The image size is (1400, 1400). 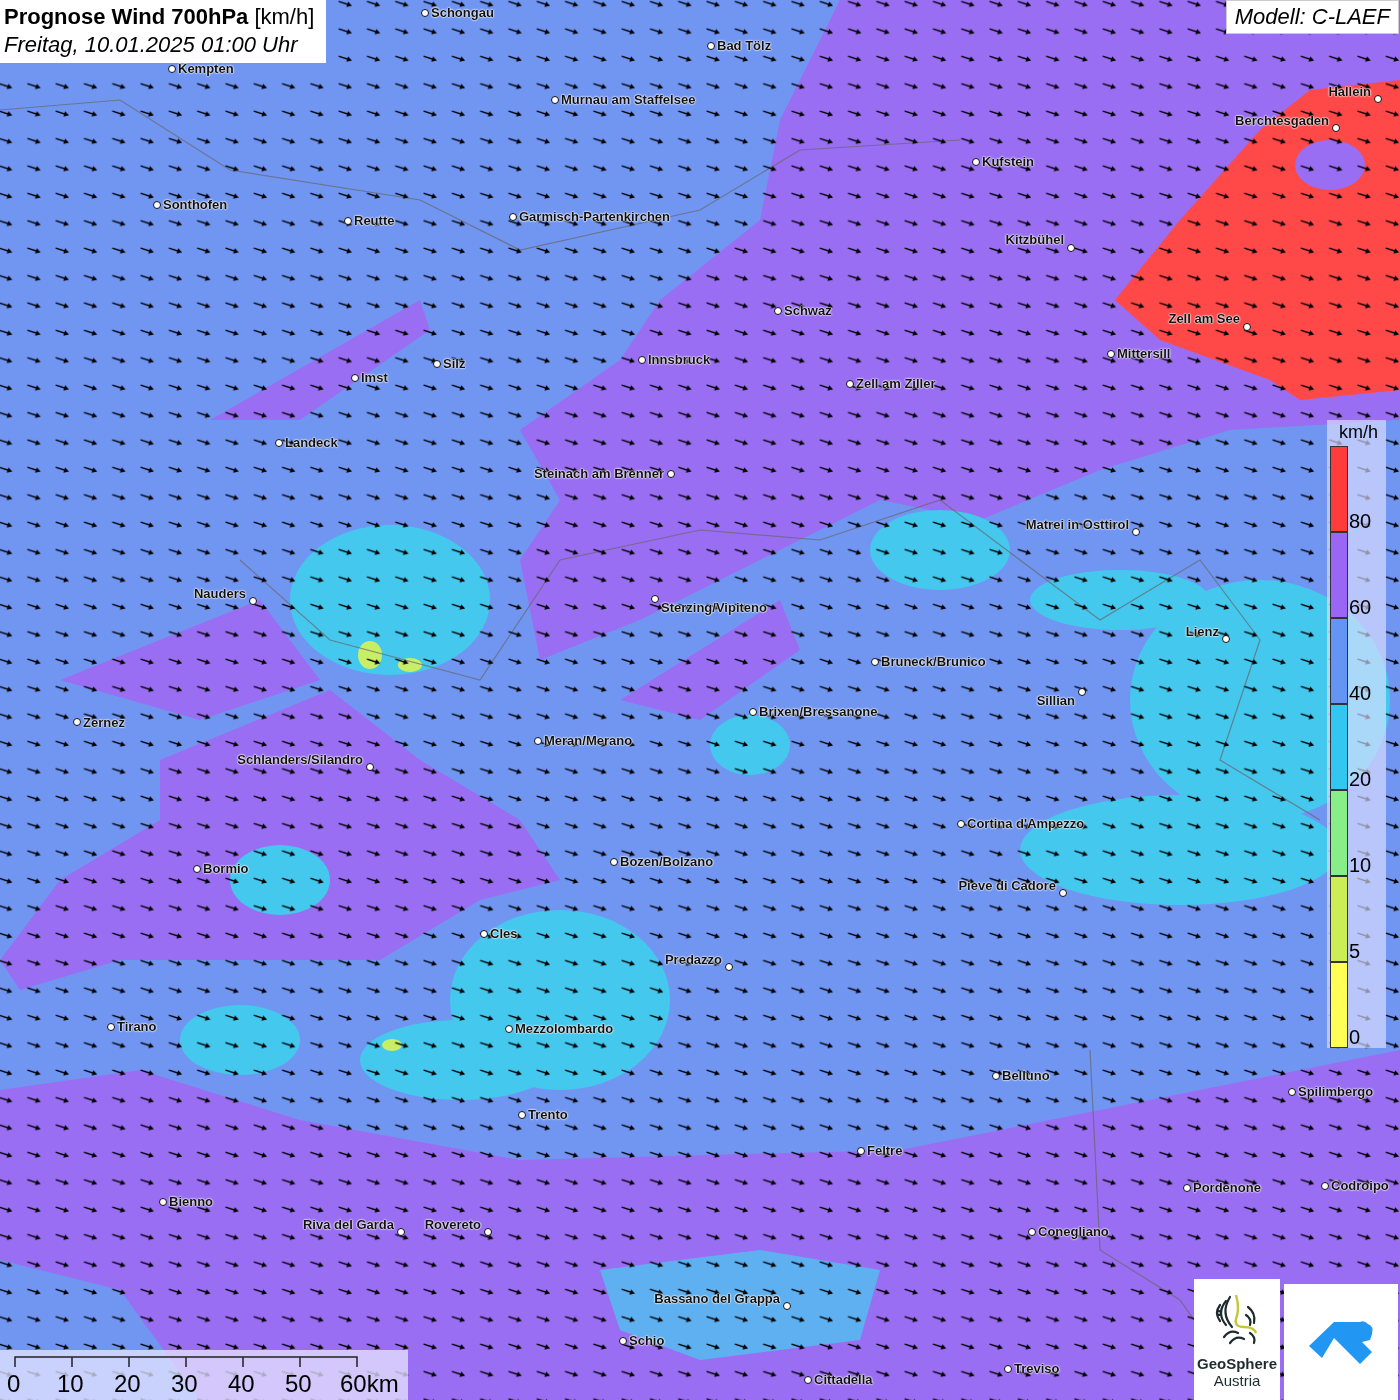 I want to click on city-label: Zell am Ziller, so click(x=896, y=384).